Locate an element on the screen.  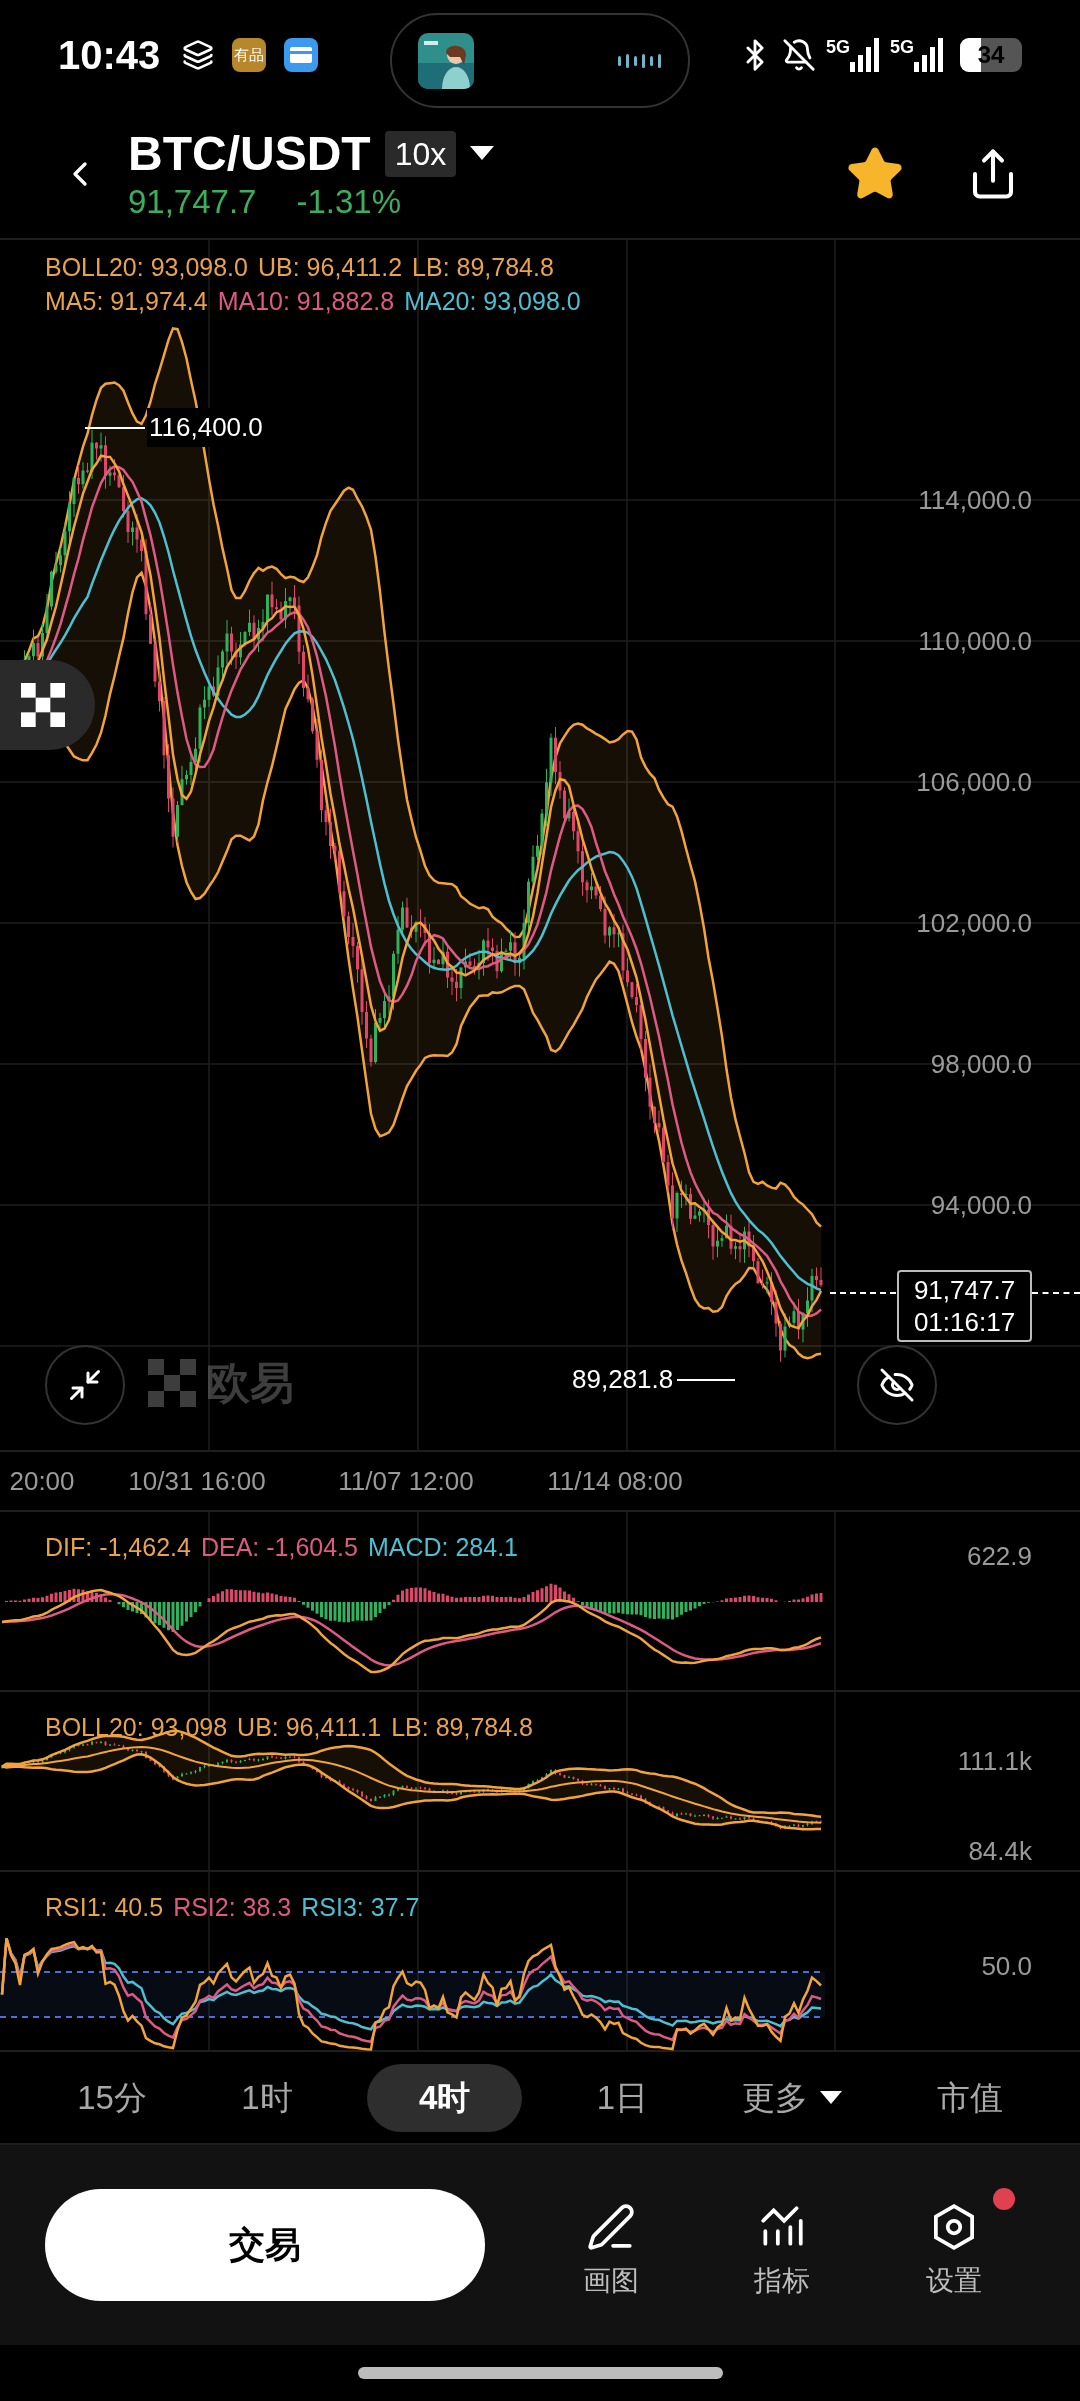
chart-watermark: 欧易 is located at coordinates (250, 1383).